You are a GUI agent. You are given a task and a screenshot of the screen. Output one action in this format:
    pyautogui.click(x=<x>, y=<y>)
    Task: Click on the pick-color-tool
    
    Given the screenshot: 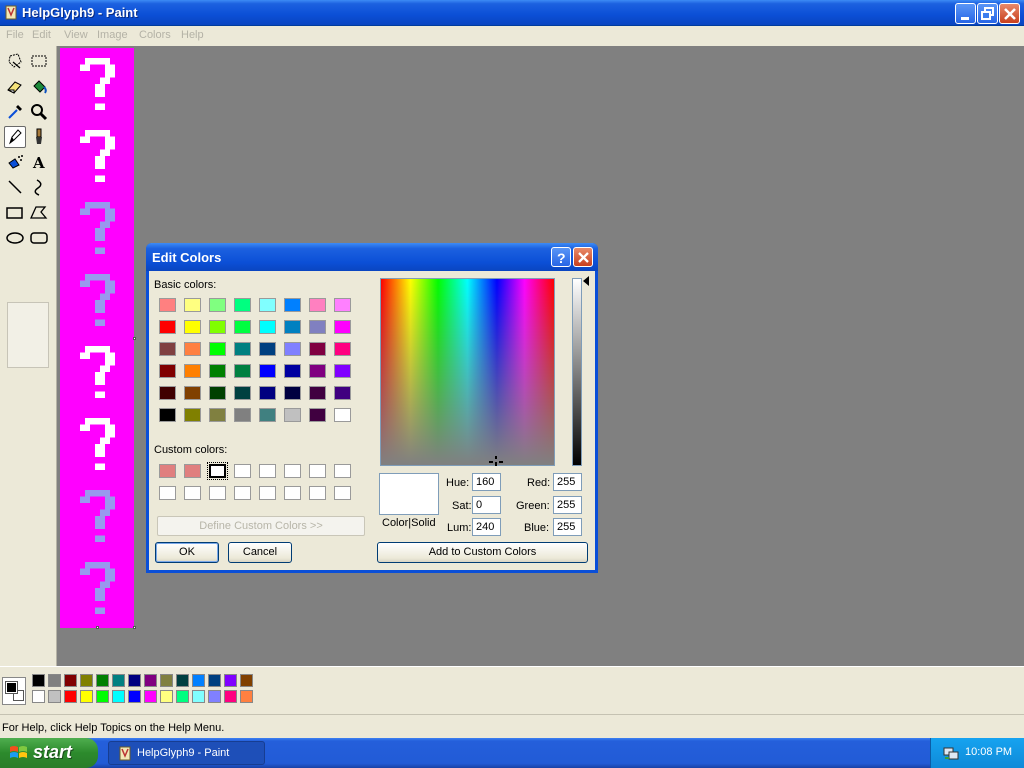 What is the action you would take?
    pyautogui.click(x=15, y=112)
    